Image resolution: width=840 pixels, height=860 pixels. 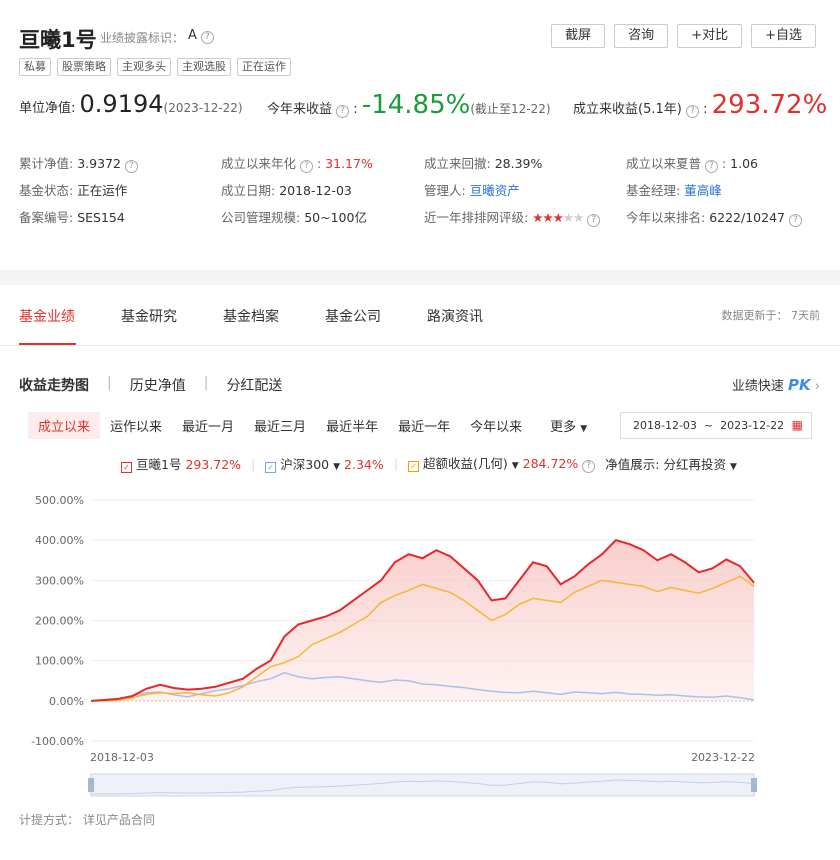 I want to click on tab-research: 基金研究, so click(x=149, y=316).